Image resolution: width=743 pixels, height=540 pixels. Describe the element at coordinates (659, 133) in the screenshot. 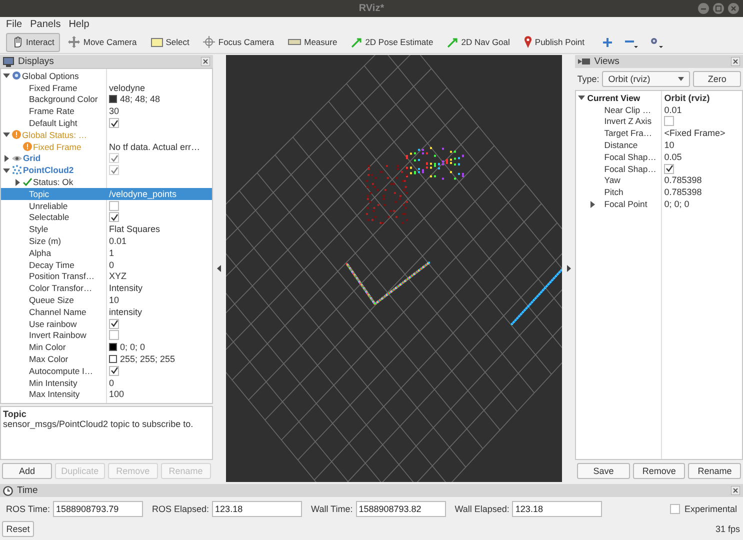

I see `tree-row: Target Fra… <Fixed Frame>` at that location.